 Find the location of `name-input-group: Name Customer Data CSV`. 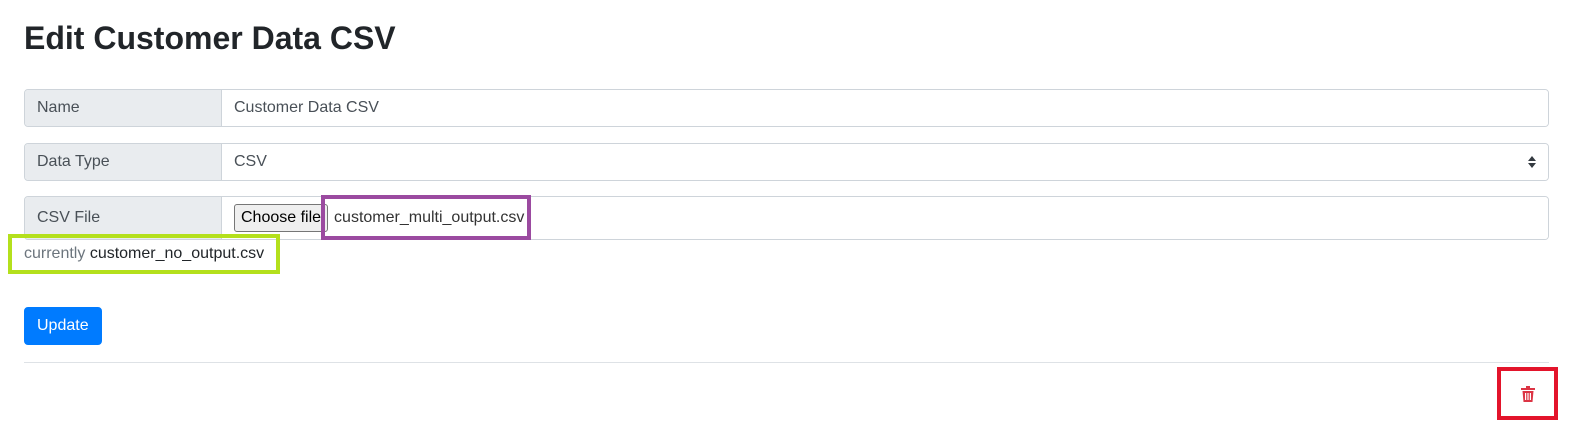

name-input-group: Name Customer Data CSV is located at coordinates (786, 108).